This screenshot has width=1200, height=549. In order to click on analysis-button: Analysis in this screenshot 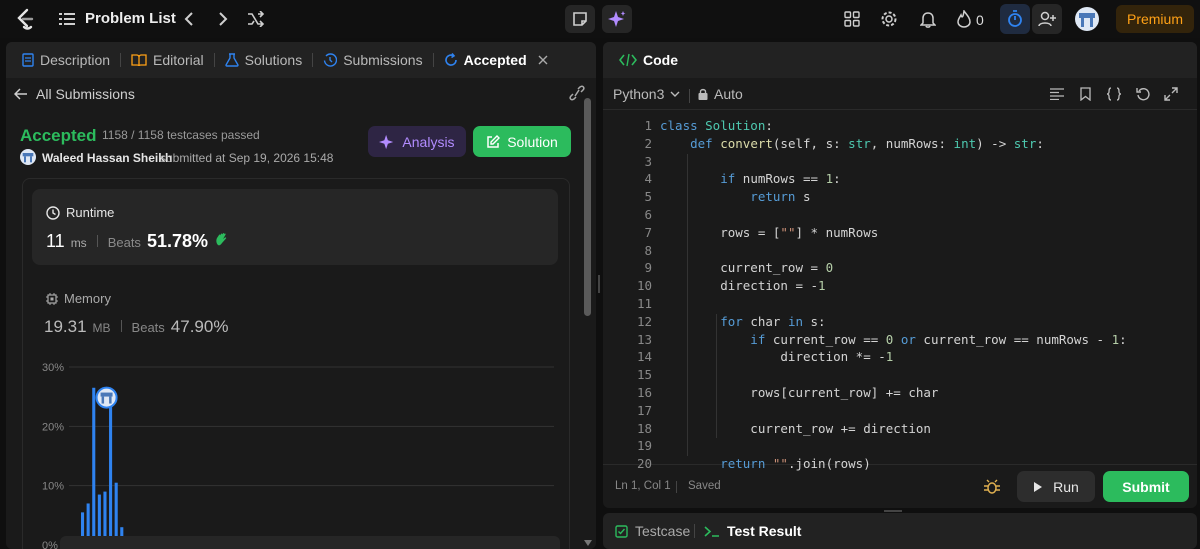, I will do `click(417, 141)`.